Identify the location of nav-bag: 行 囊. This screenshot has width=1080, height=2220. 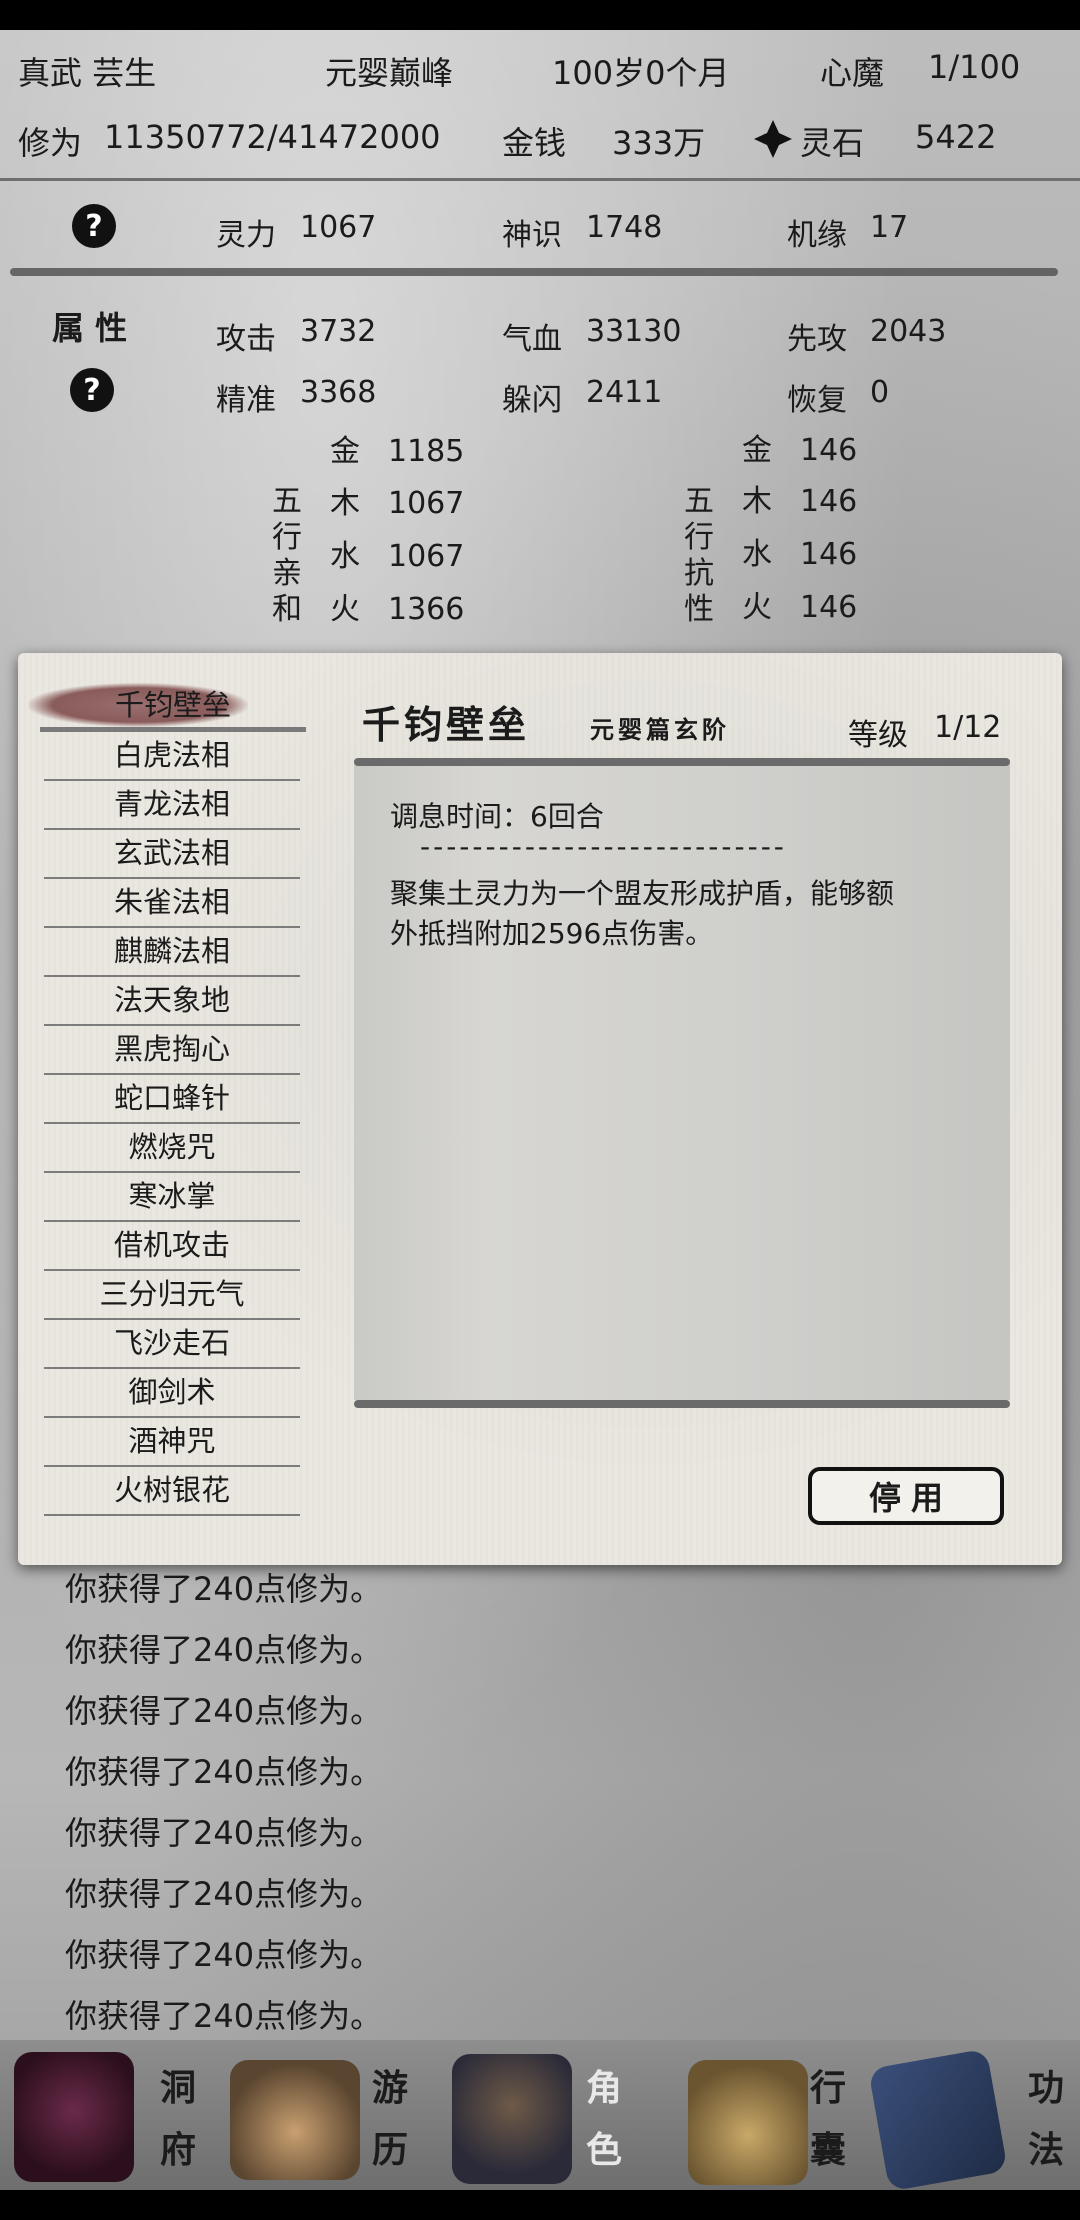
(756, 2115).